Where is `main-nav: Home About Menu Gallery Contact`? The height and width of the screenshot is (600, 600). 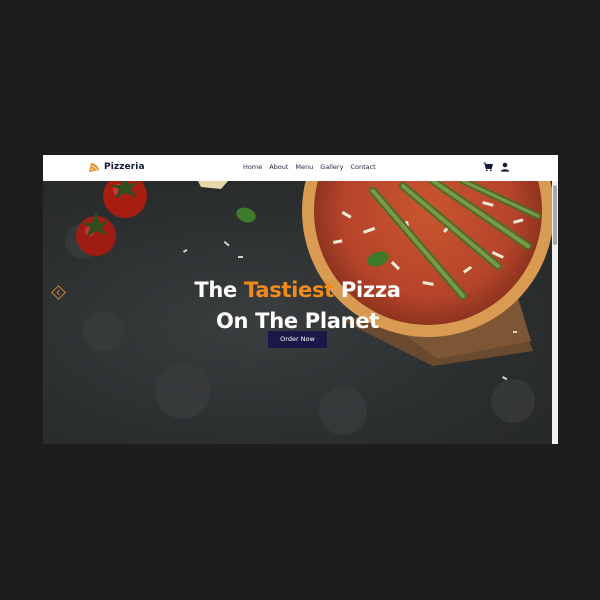 main-nav: Home About Menu Gallery Contact is located at coordinates (309, 167).